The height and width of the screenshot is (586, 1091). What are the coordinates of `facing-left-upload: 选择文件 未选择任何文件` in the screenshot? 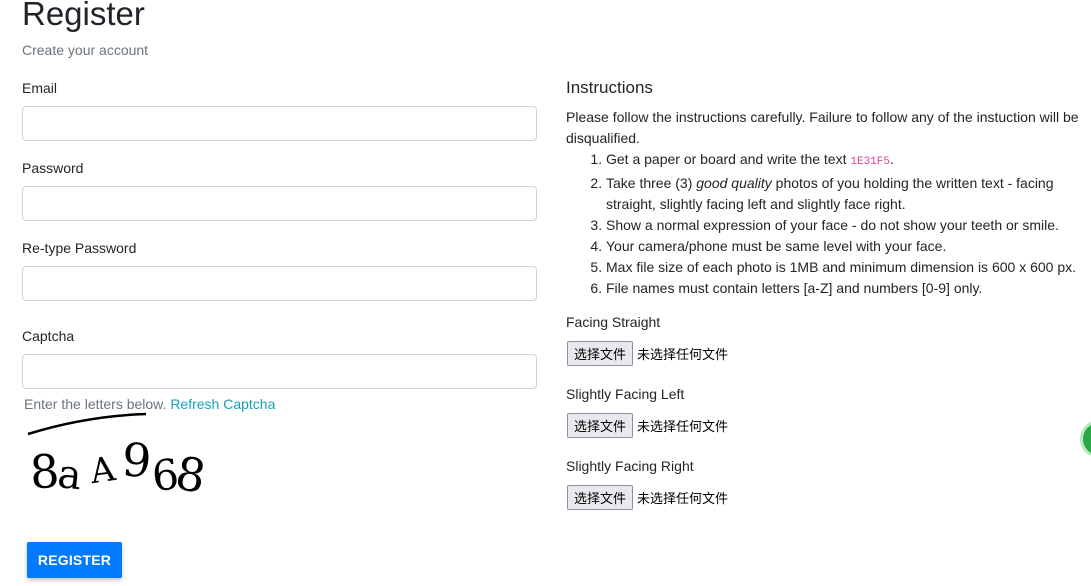 It's located at (647, 425).